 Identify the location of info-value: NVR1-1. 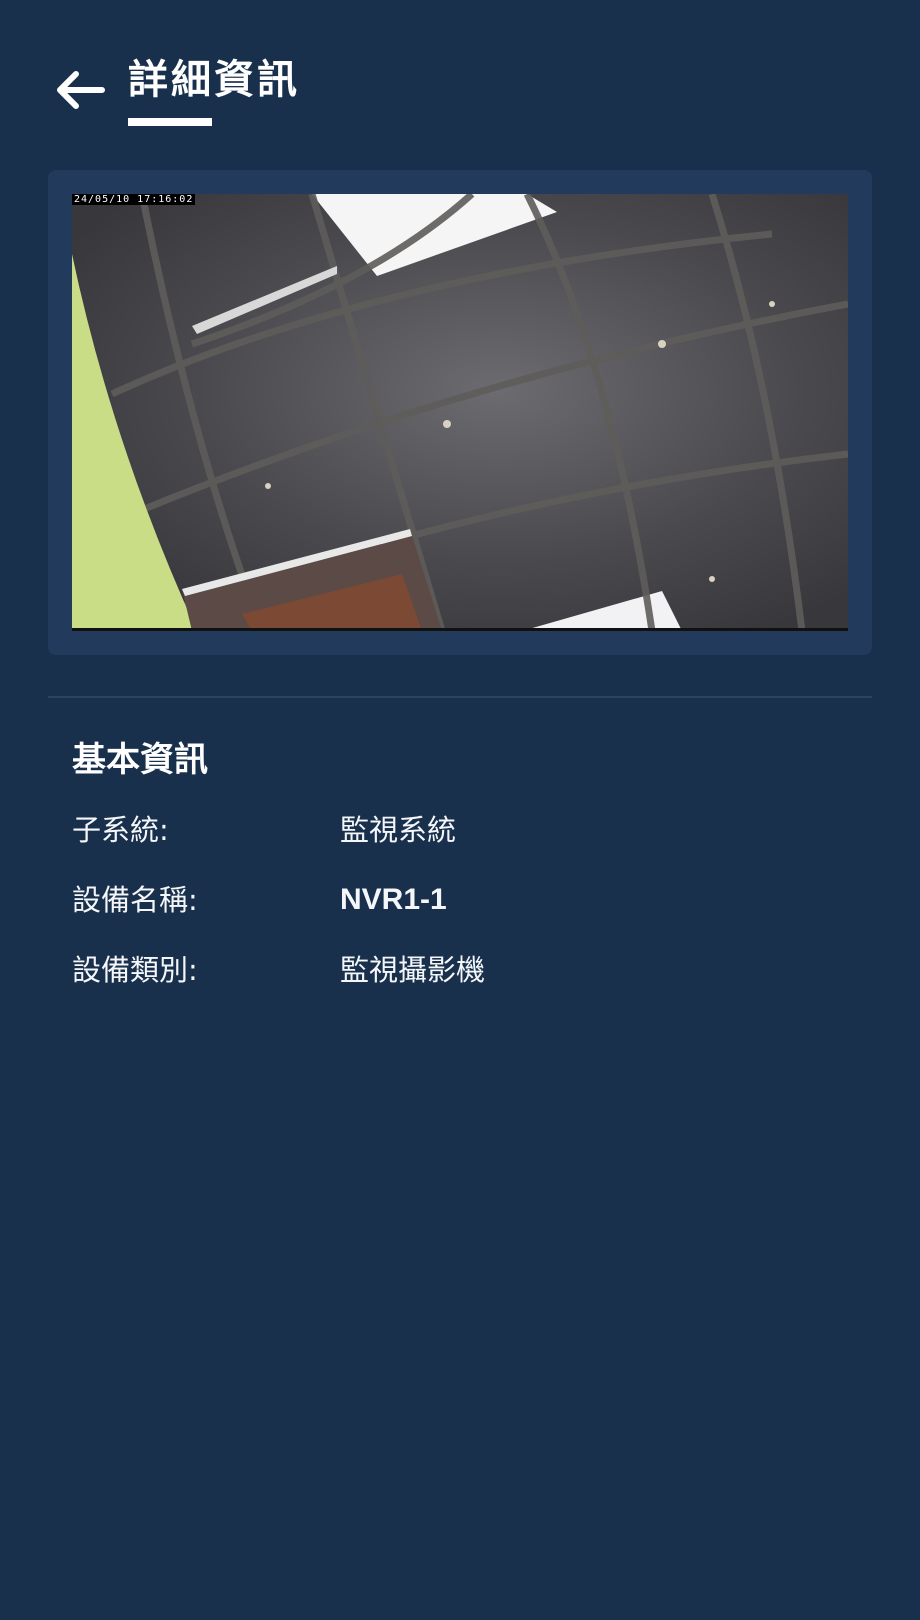
(393, 899).